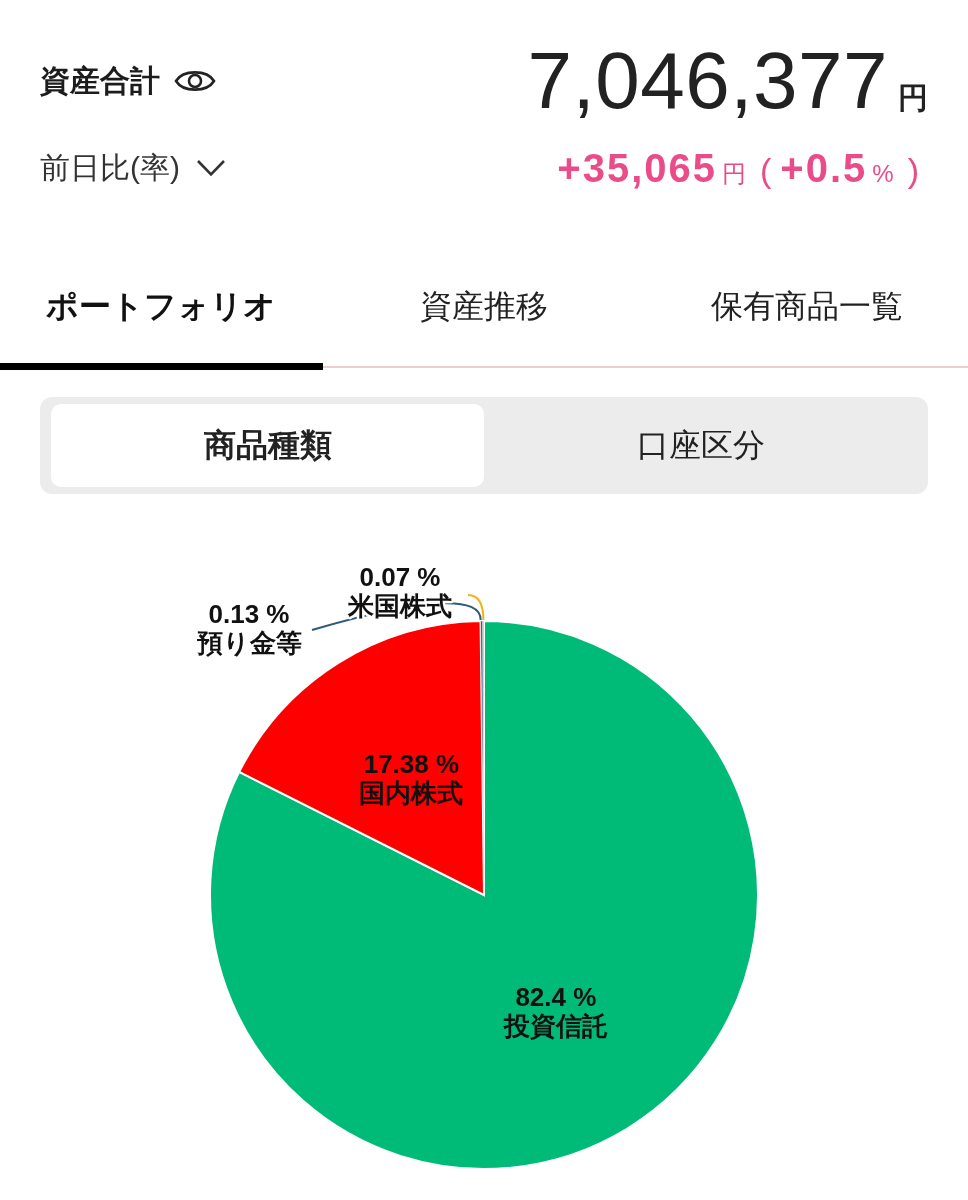  I want to click on comparison-dropdown: 前日比(率), so click(133, 168).